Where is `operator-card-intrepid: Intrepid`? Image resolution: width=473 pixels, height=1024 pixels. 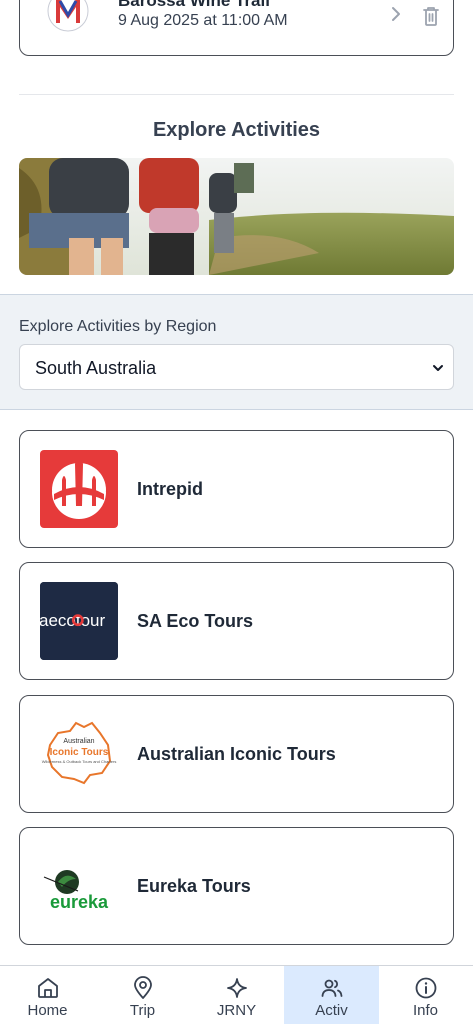
operator-card-intrepid: Intrepid is located at coordinates (236, 489).